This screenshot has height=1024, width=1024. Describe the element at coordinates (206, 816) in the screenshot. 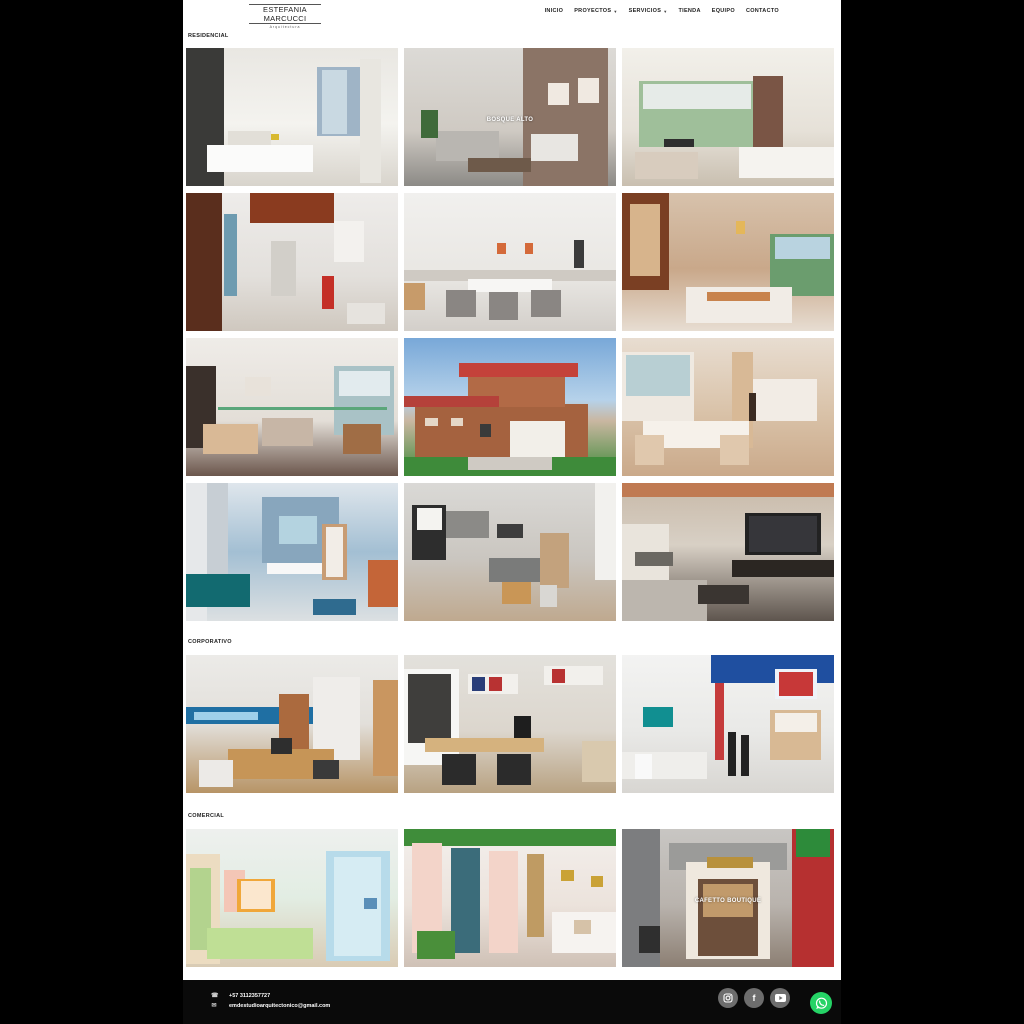

I see `section-title-comercial: COMERCIAL` at that location.